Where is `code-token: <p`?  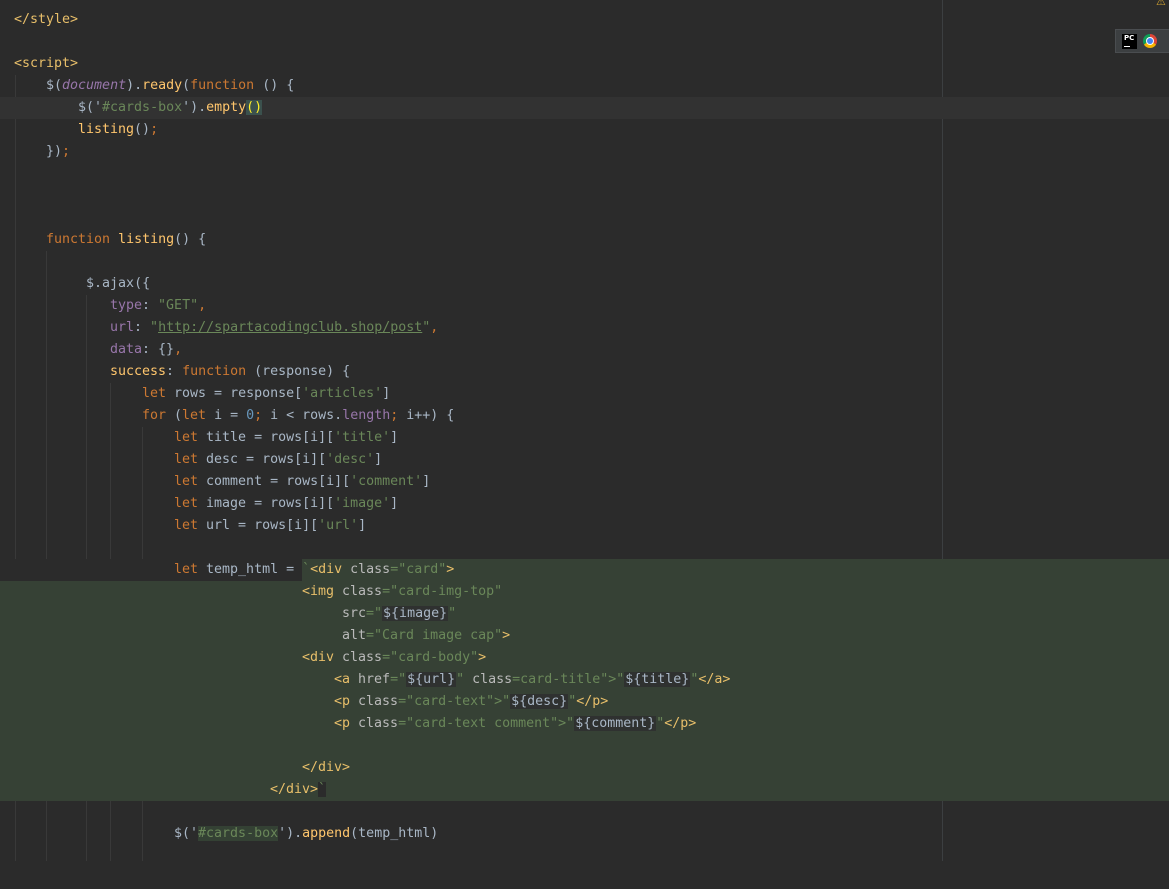 code-token: <p is located at coordinates (346, 701).